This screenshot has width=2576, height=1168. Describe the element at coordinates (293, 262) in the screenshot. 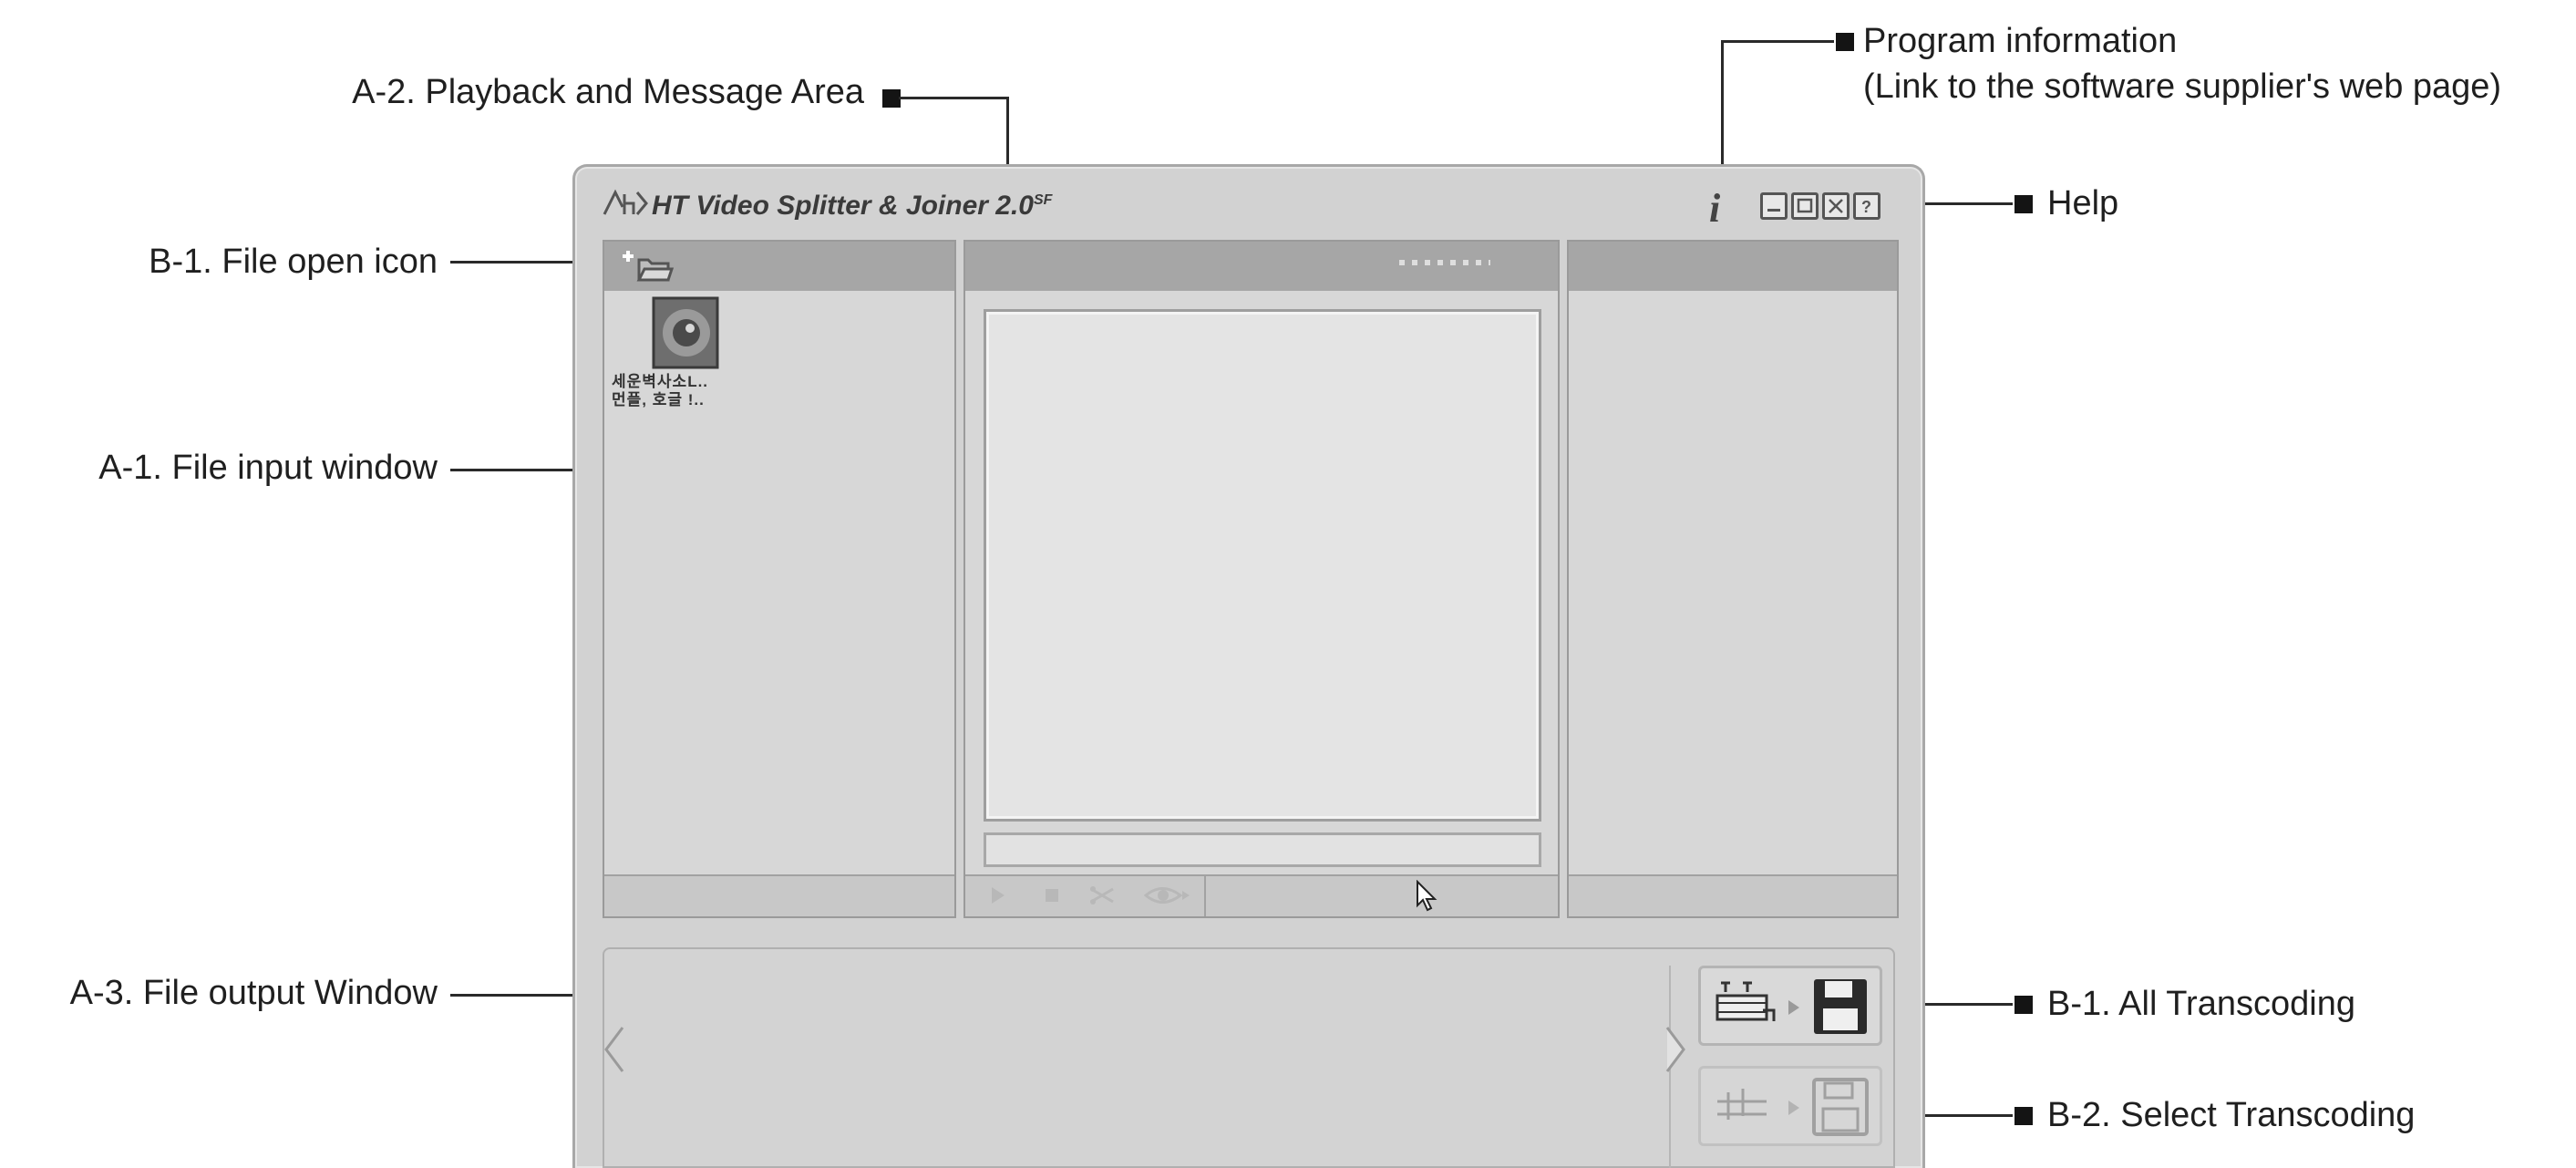

I see `file-open-icon-callout: B-1. File open icon` at that location.